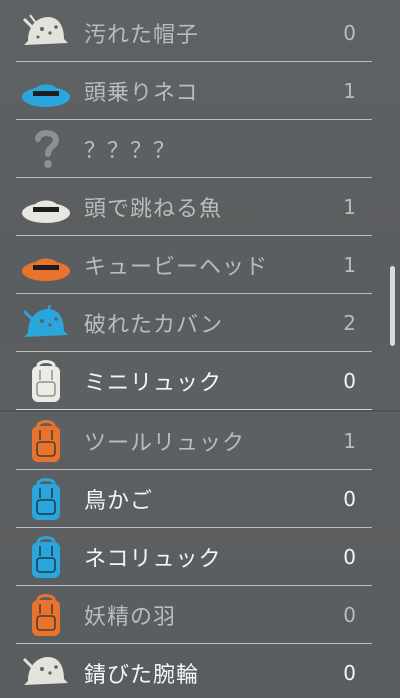 Image resolution: width=400 pixels, height=698 pixels. What do you see at coordinates (153, 559) in the screenshot?
I see `item-name: ネコリュック` at bounding box center [153, 559].